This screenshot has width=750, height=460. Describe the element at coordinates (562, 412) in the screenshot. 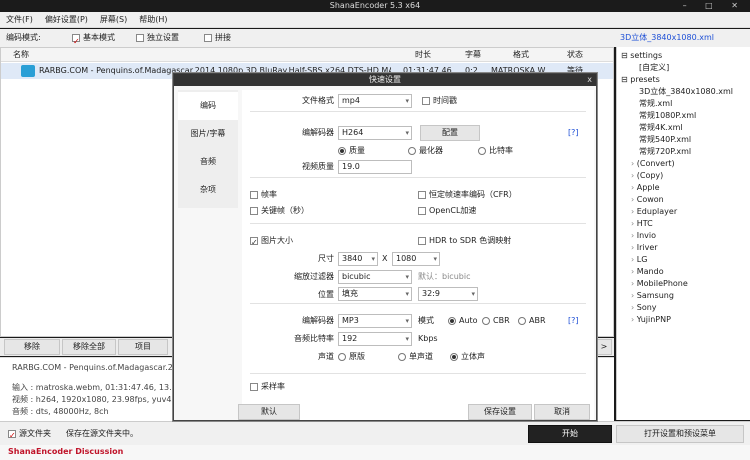

I see `cancel-button: 取消` at that location.